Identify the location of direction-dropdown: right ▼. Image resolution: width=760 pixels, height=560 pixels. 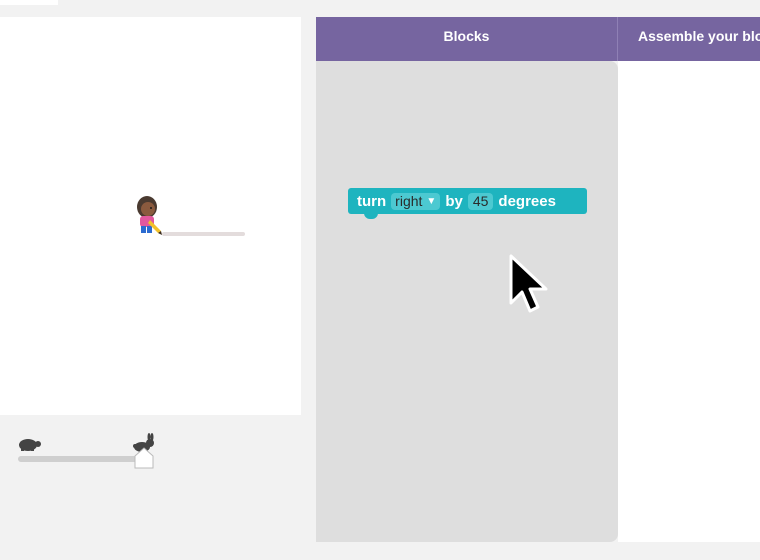
(416, 201).